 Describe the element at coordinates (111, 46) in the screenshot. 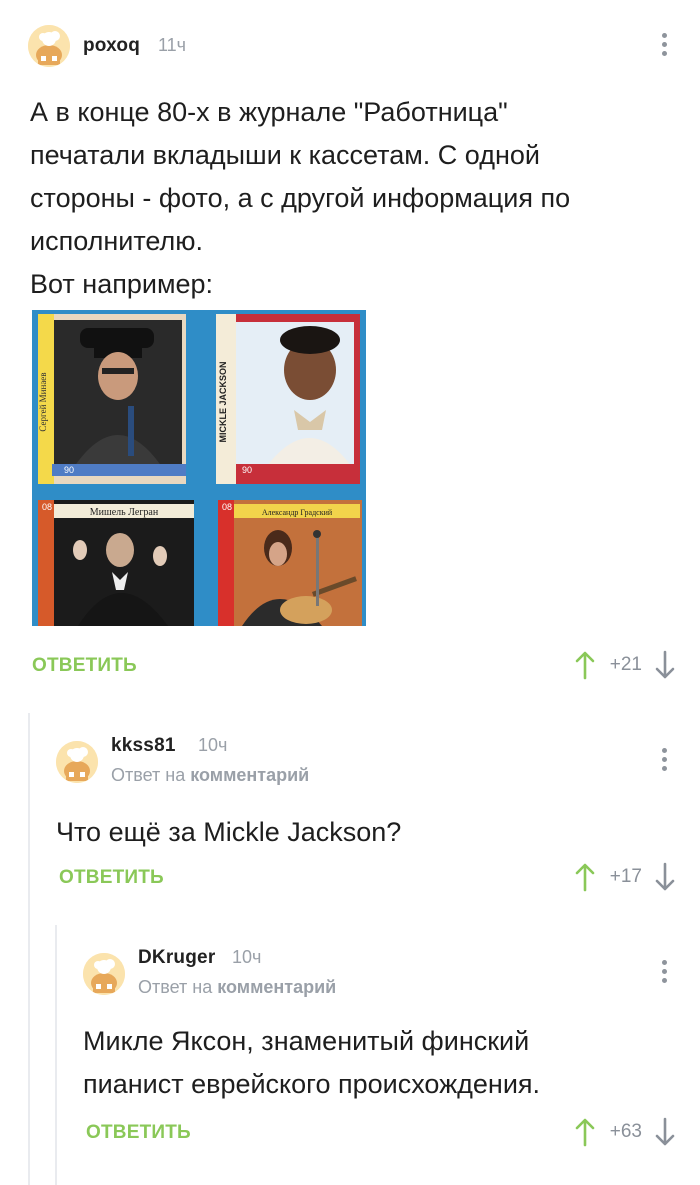

I see `username: рохоq` at that location.